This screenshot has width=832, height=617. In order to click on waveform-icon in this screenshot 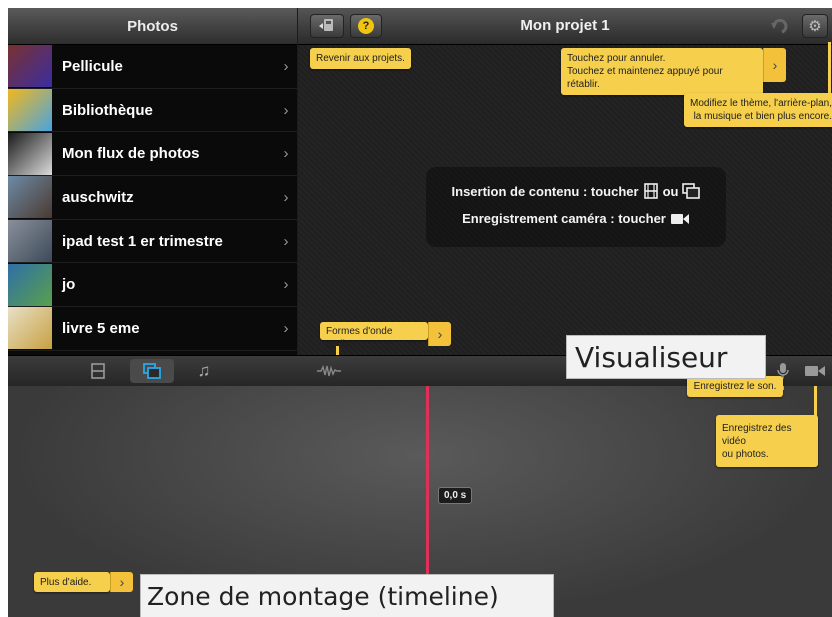, I will do `click(329, 370)`.